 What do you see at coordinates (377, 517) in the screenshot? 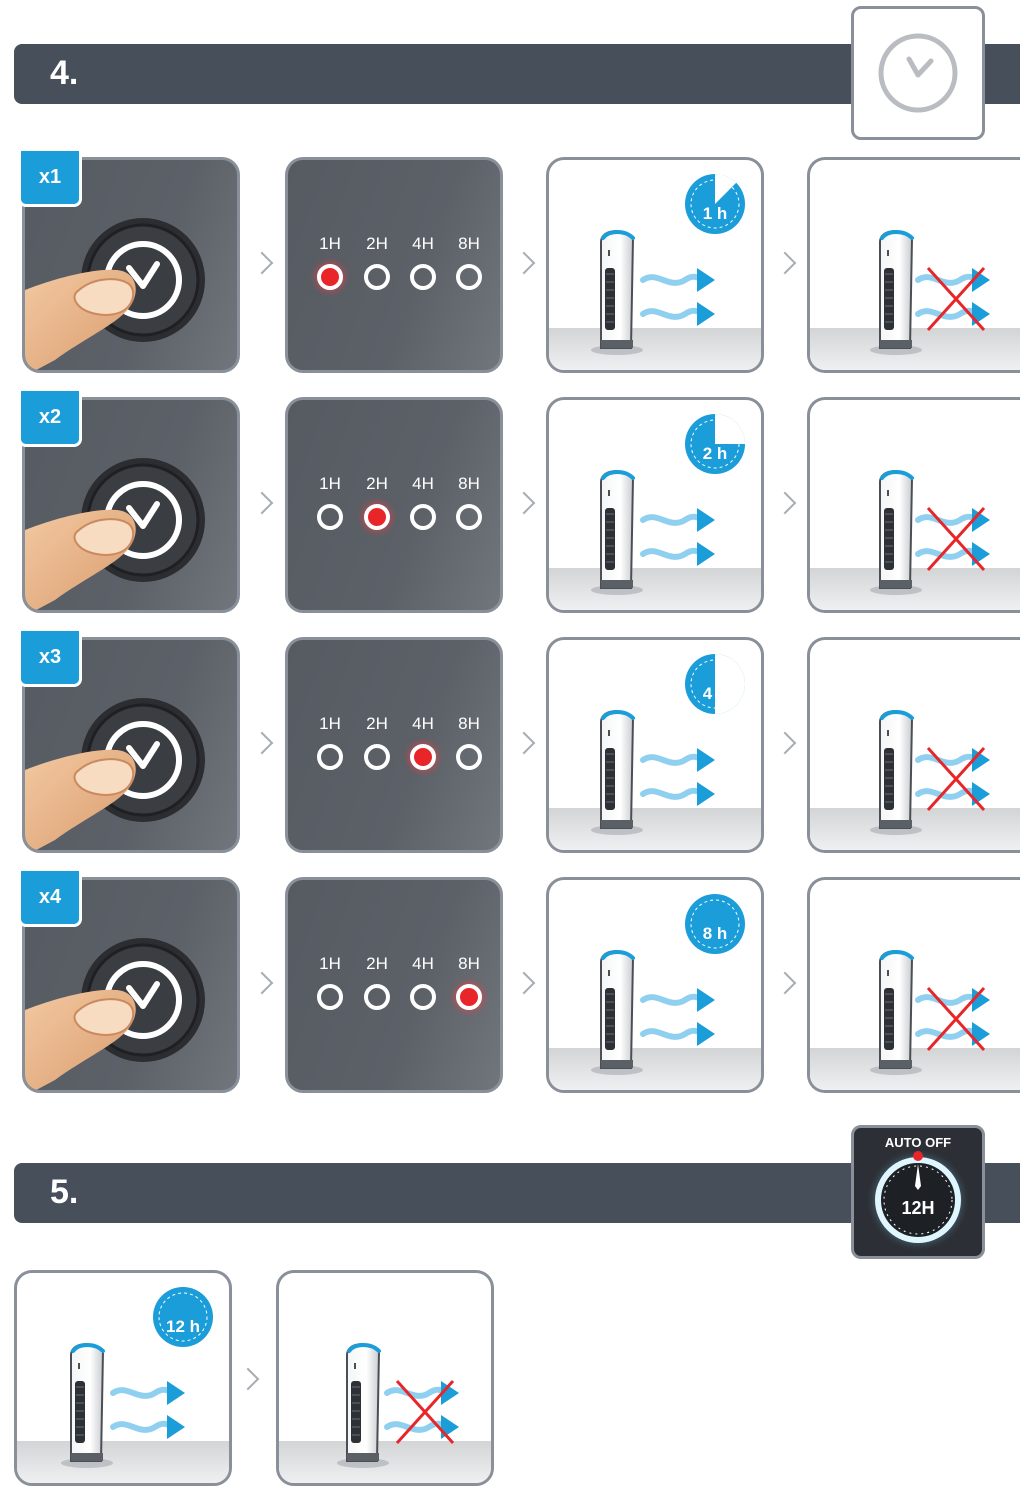
I see `led-2h-active` at bounding box center [377, 517].